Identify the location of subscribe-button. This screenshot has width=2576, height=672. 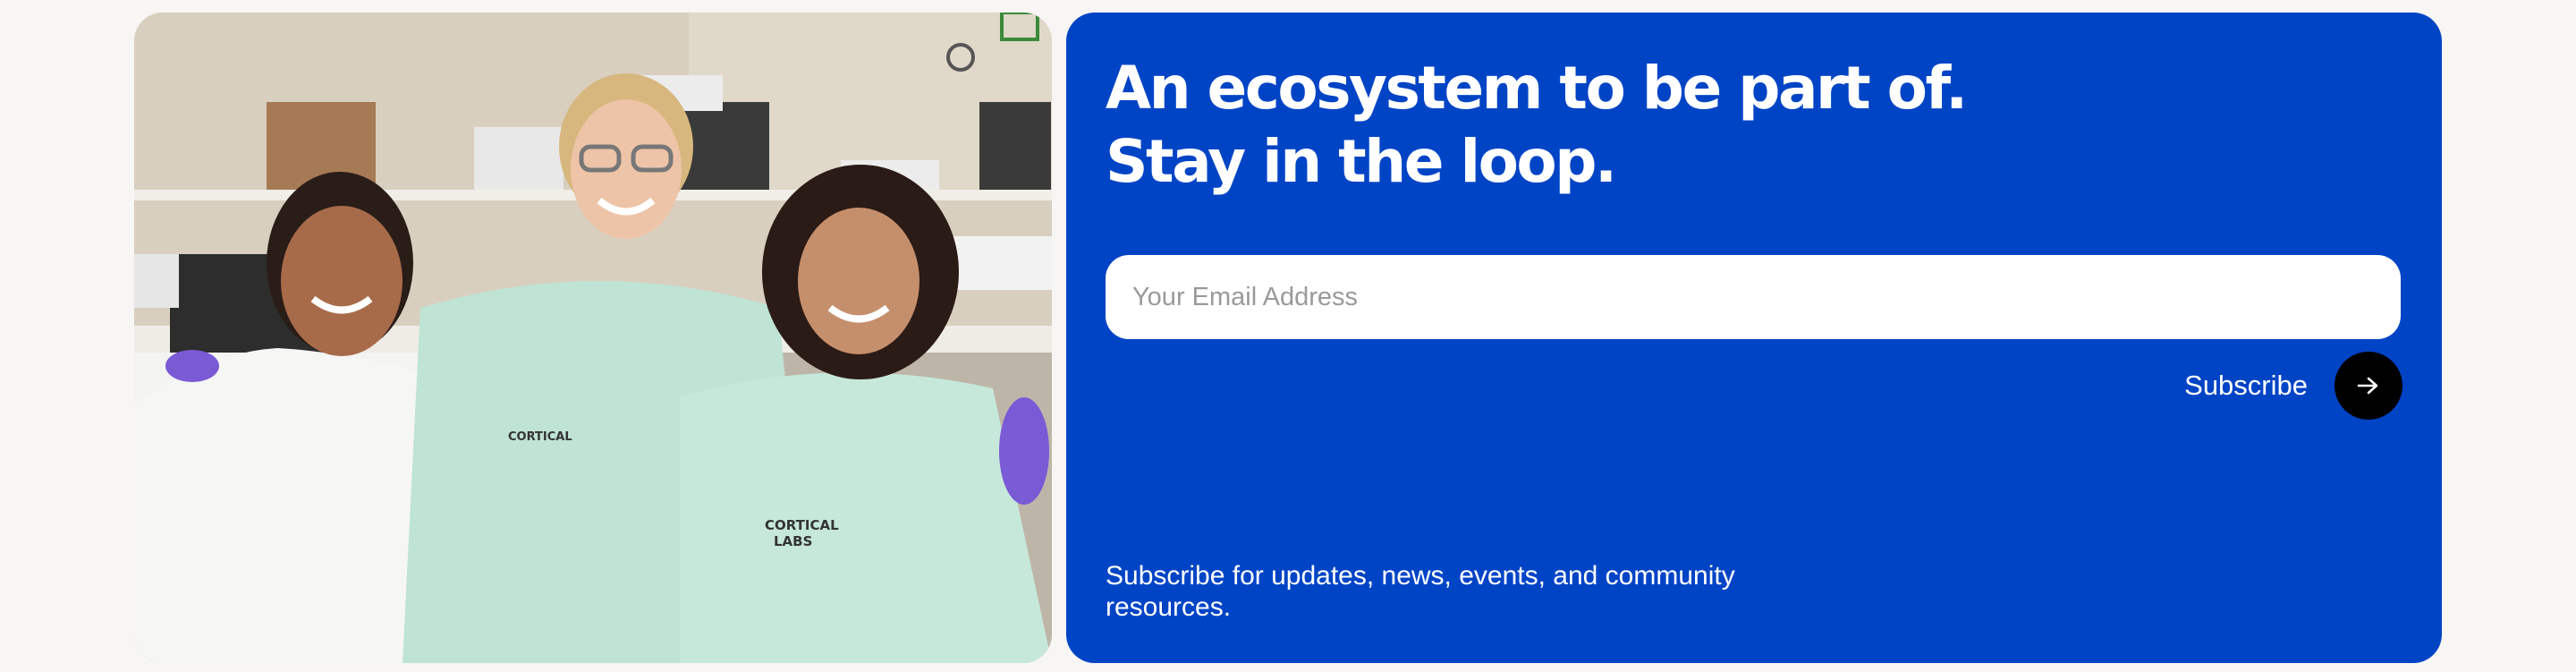
(2368, 386).